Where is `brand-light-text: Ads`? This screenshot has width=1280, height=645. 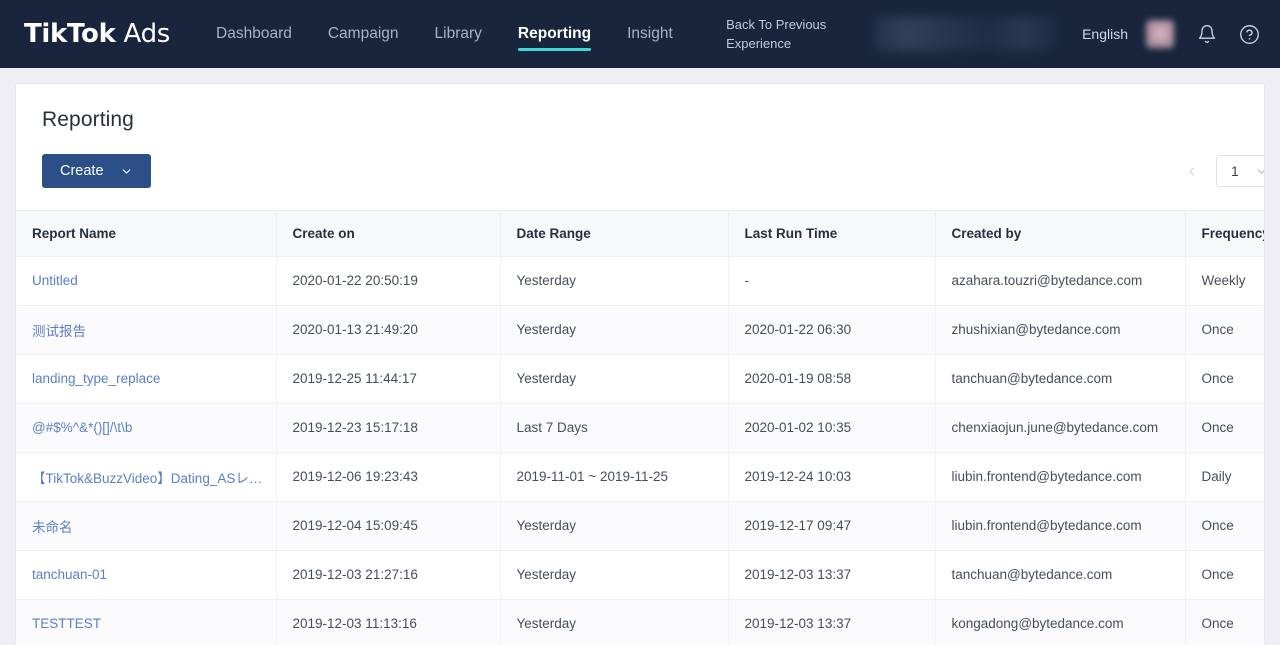 brand-light-text: Ads is located at coordinates (143, 34).